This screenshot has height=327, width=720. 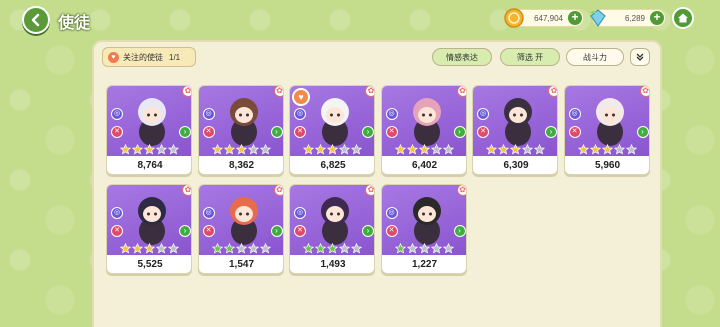 What do you see at coordinates (595, 57) in the screenshot?
I see `sort-power-button: 战斗力` at bounding box center [595, 57].